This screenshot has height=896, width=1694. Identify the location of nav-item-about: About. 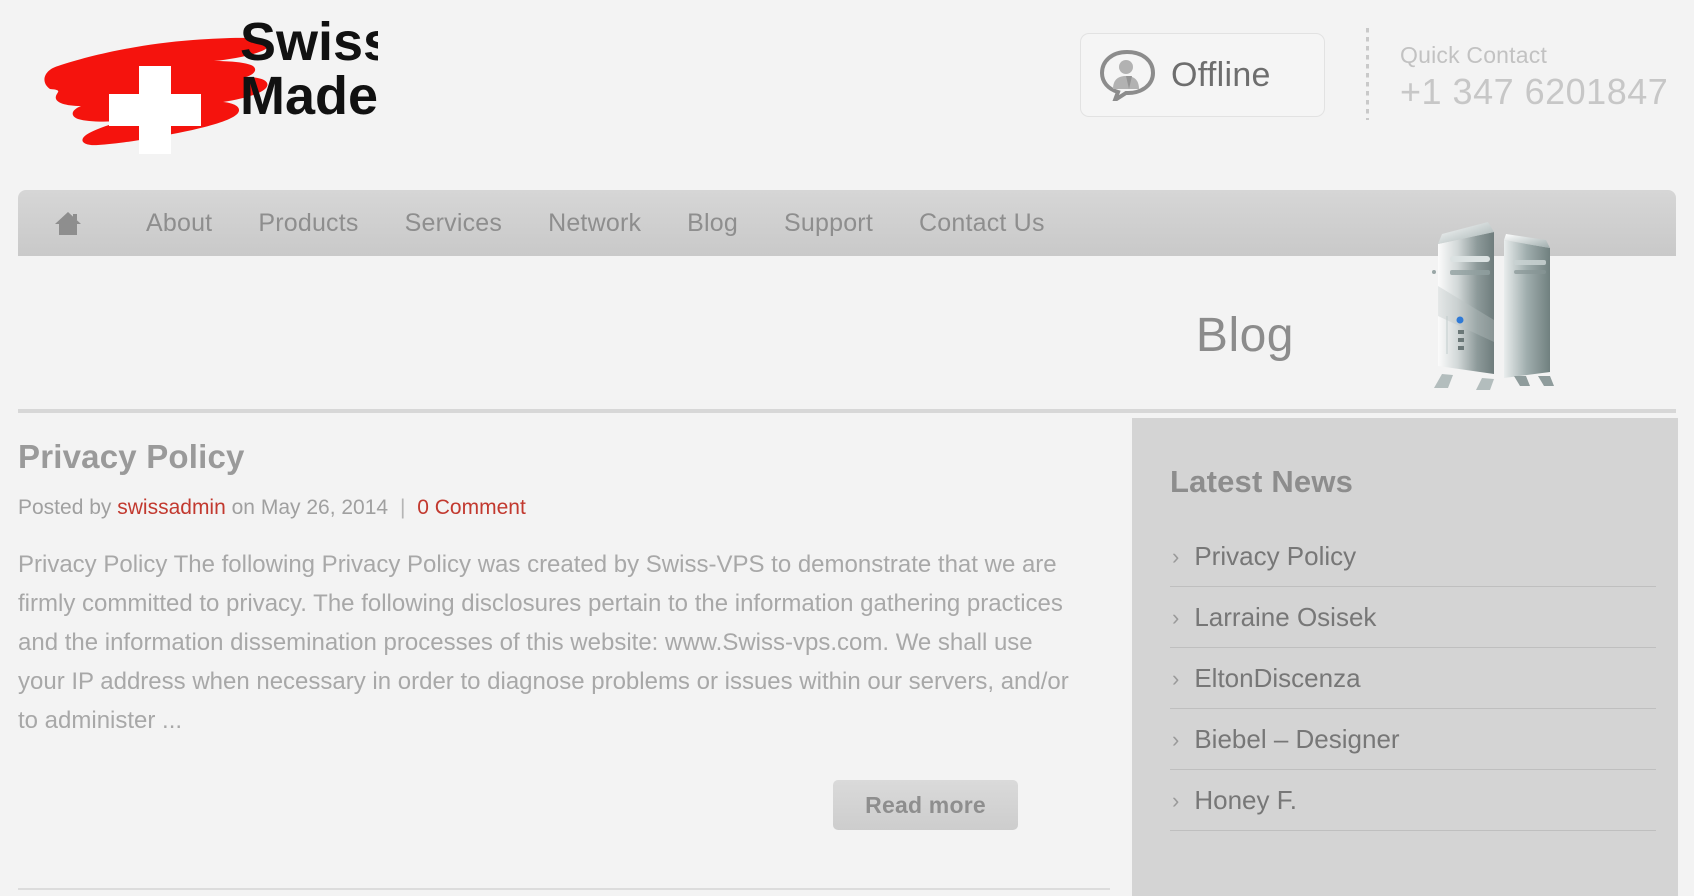
(179, 223).